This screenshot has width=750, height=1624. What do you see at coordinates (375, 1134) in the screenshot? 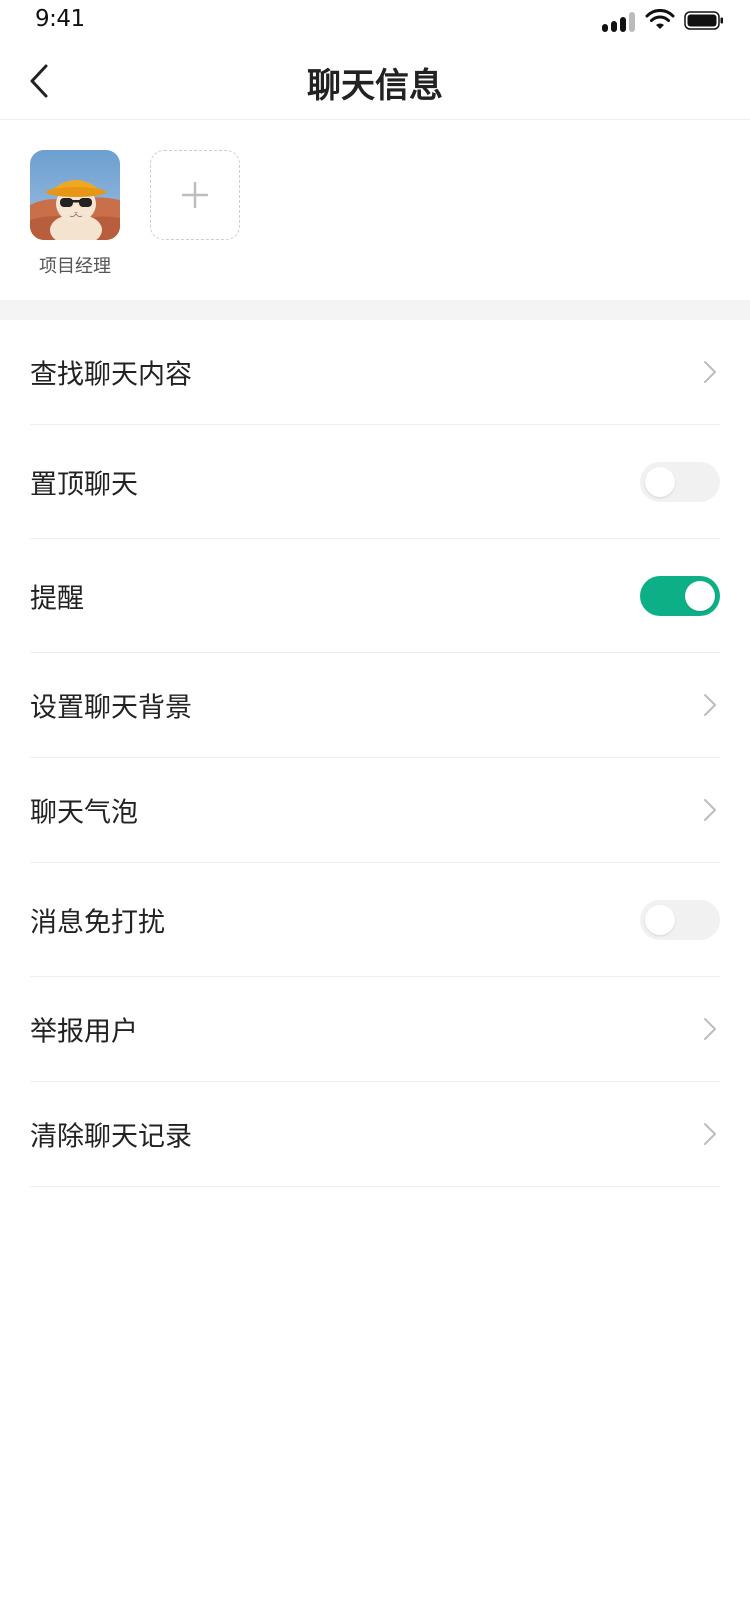
I see `clear-history-row: 清除聊天记录` at bounding box center [375, 1134].